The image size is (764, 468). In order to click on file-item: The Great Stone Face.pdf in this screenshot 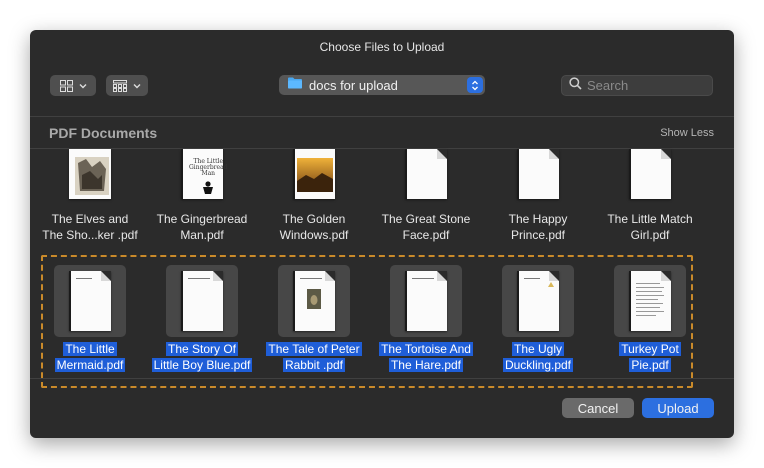, I will do `click(426, 198)`.